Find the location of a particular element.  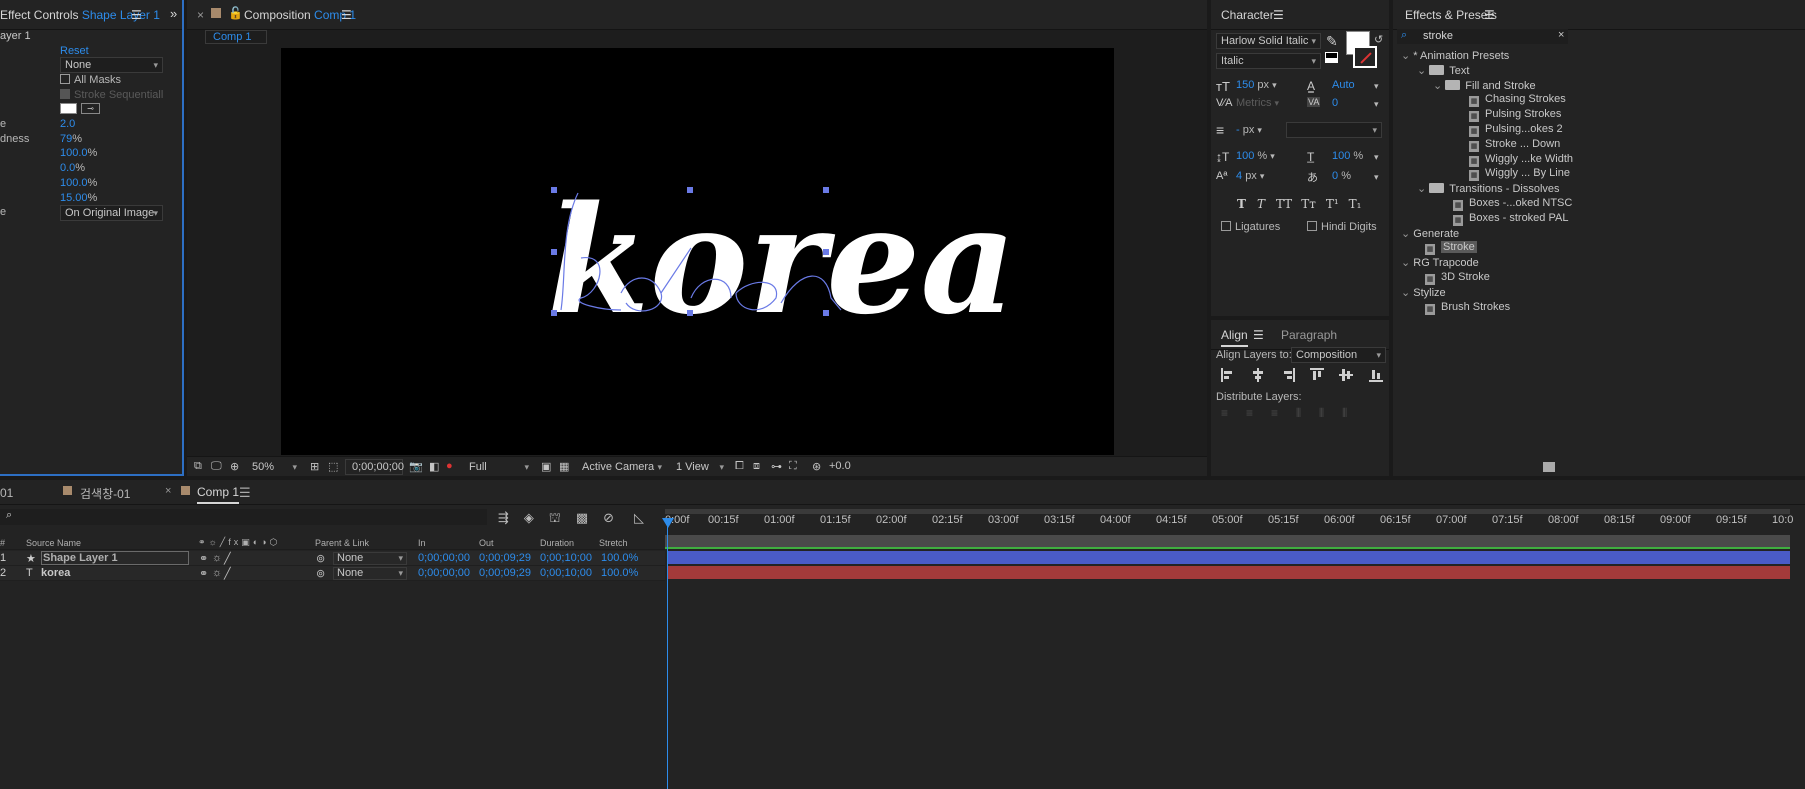

tab-paragraph: Paragraph is located at coordinates (1309, 335).